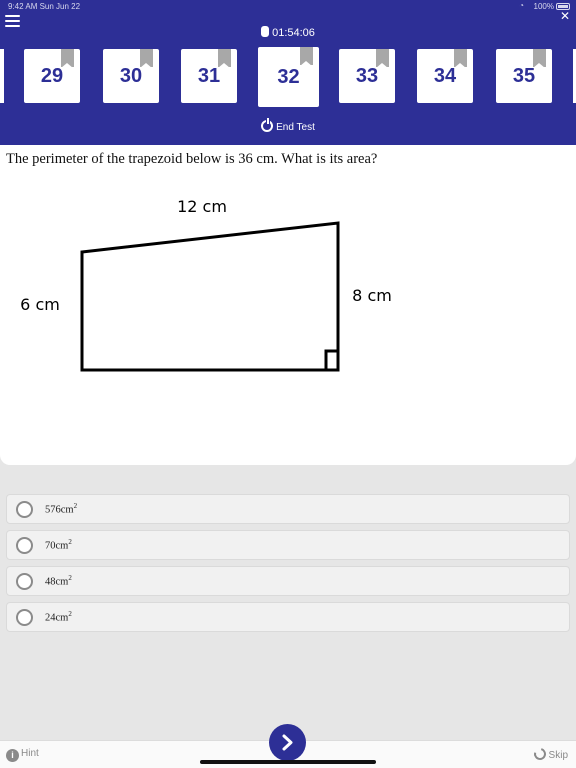  What do you see at coordinates (288, 762) in the screenshot?
I see `home-indicator` at bounding box center [288, 762].